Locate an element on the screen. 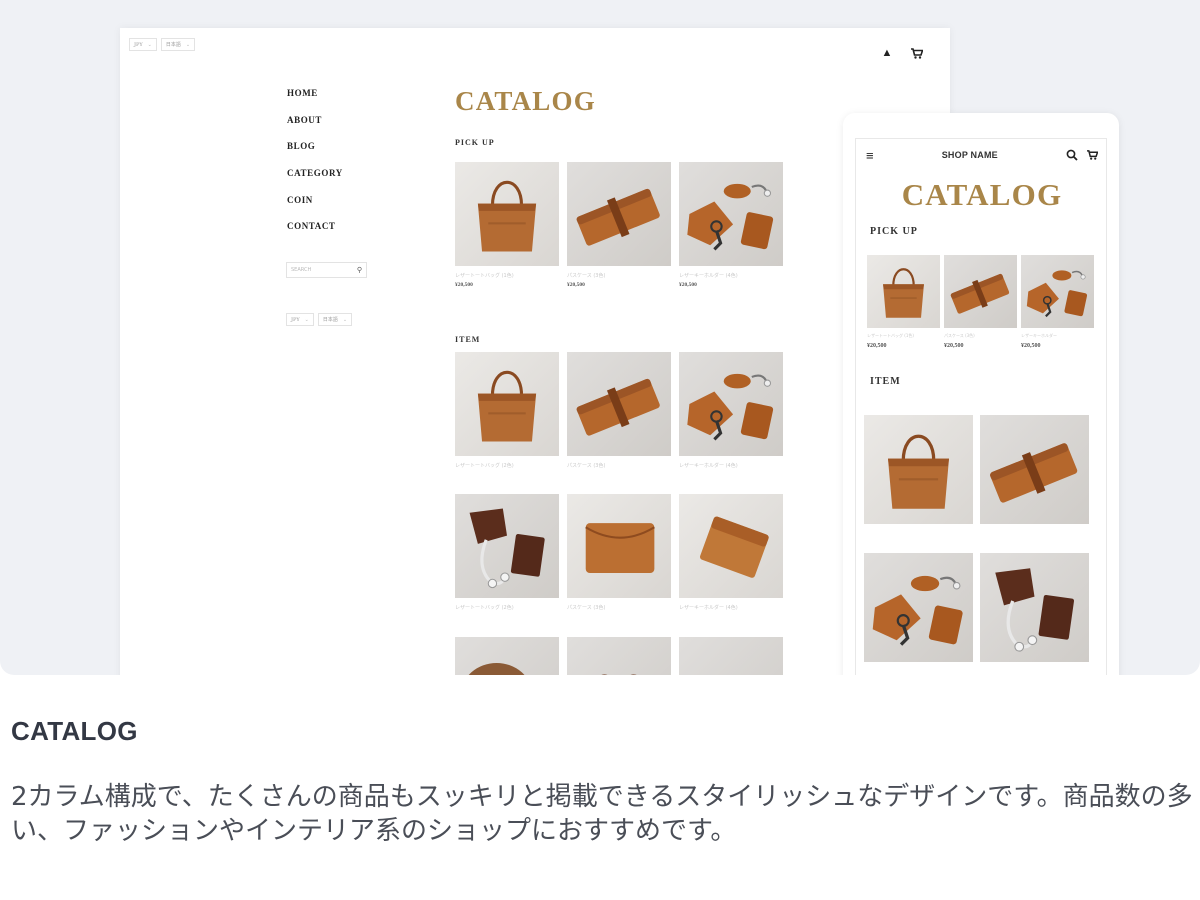 This screenshot has width=1200, height=900. nav-about: ABOUT is located at coordinates (315, 128).